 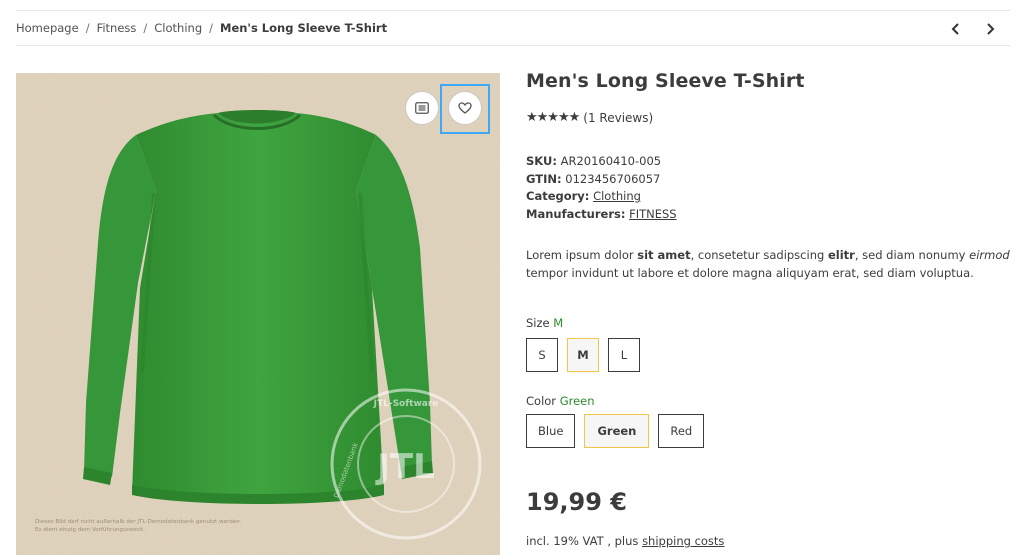 I want to click on breadcrumb-clothing: Clothing, so click(x=178, y=28).